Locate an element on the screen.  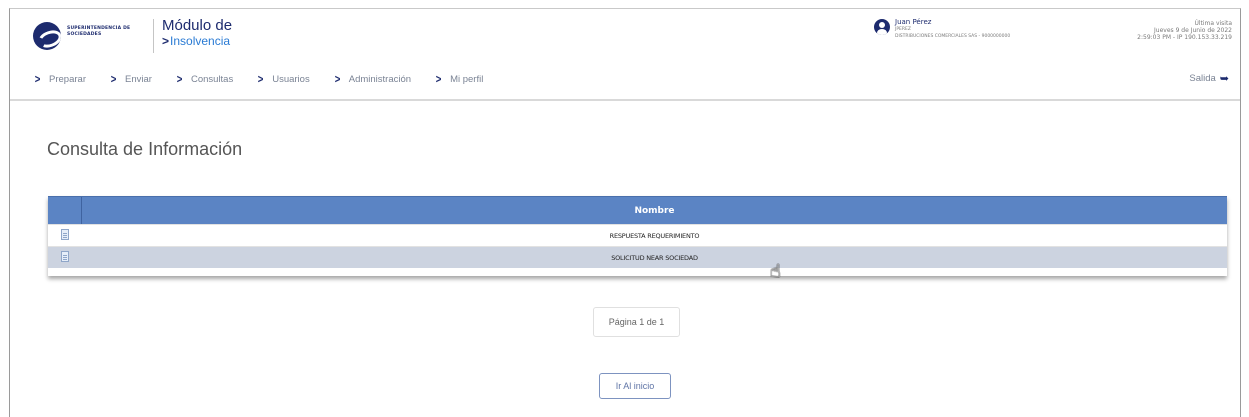
nav-item-label: Mi perfil is located at coordinates (467, 79).